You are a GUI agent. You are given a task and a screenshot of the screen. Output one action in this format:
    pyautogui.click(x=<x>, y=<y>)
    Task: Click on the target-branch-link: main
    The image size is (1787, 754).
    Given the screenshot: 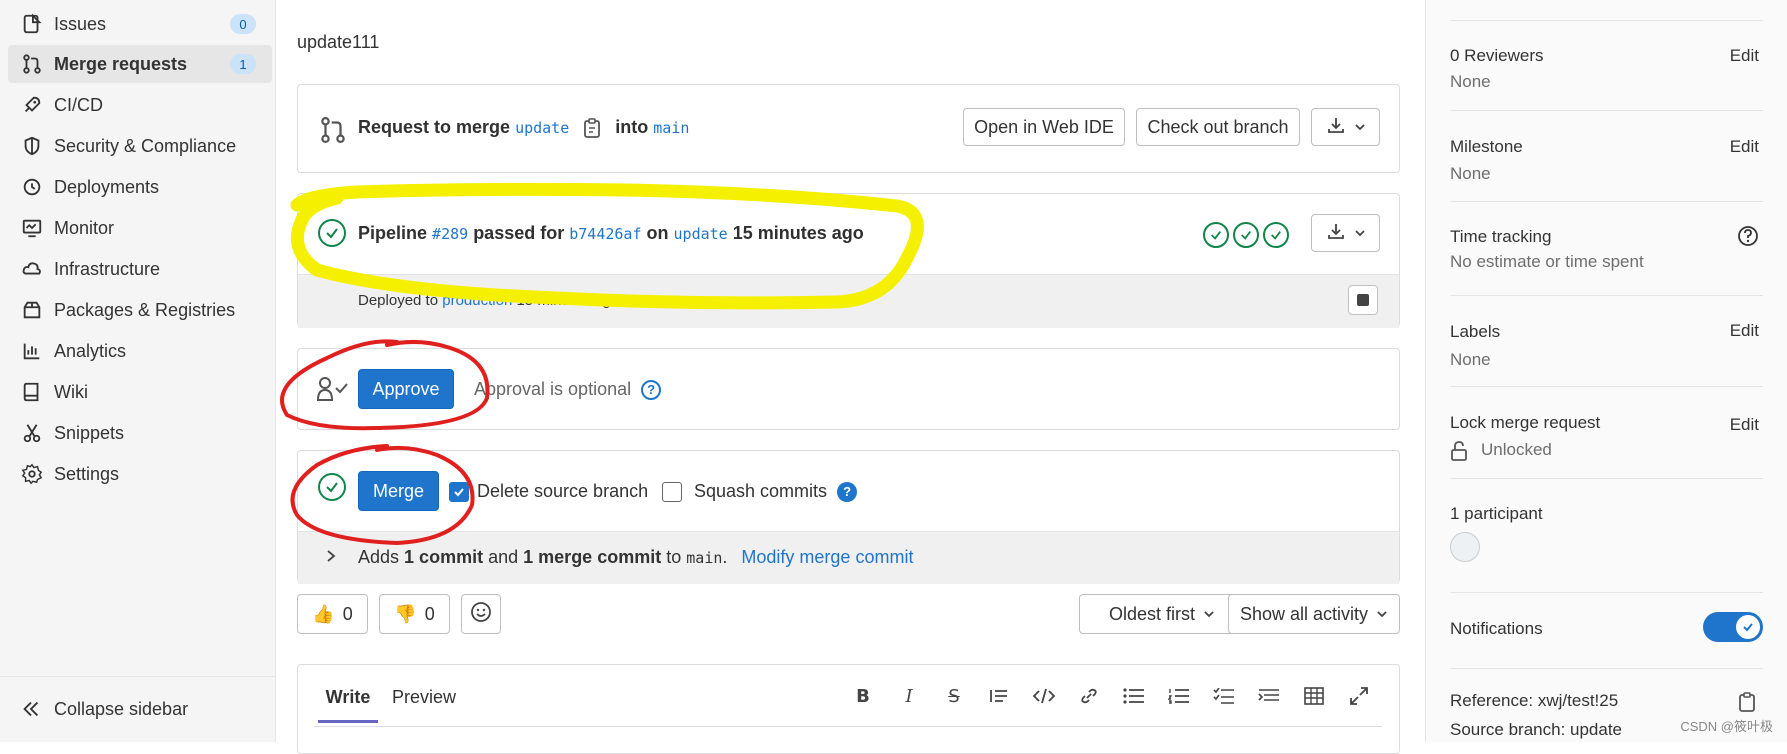 What is the action you would take?
    pyautogui.click(x=671, y=128)
    